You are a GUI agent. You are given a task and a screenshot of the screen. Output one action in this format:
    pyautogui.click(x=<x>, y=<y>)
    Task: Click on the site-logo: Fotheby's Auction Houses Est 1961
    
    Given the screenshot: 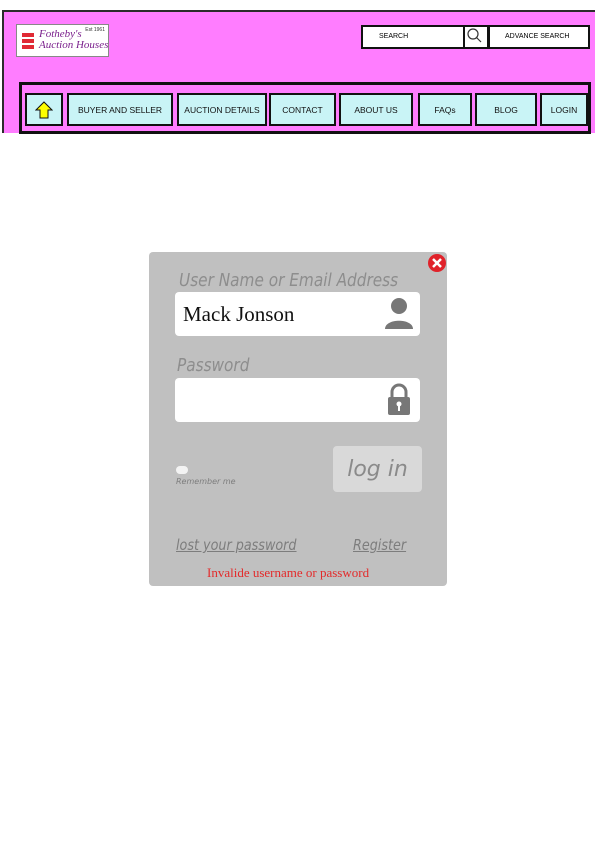 What is the action you would take?
    pyautogui.click(x=62, y=40)
    